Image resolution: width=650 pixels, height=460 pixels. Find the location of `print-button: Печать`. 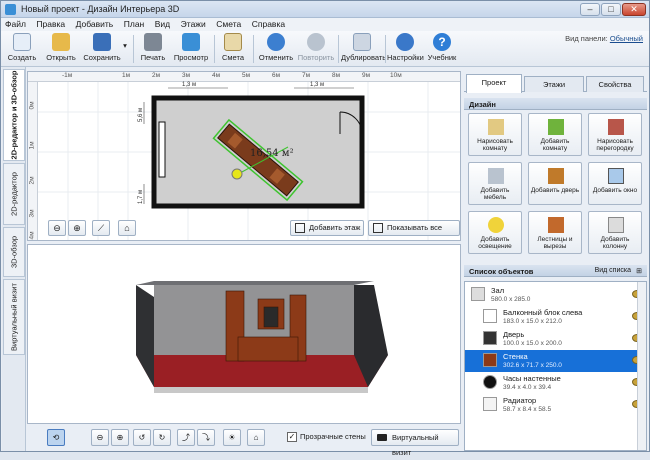

print-button: Печать is located at coordinates (153, 49).